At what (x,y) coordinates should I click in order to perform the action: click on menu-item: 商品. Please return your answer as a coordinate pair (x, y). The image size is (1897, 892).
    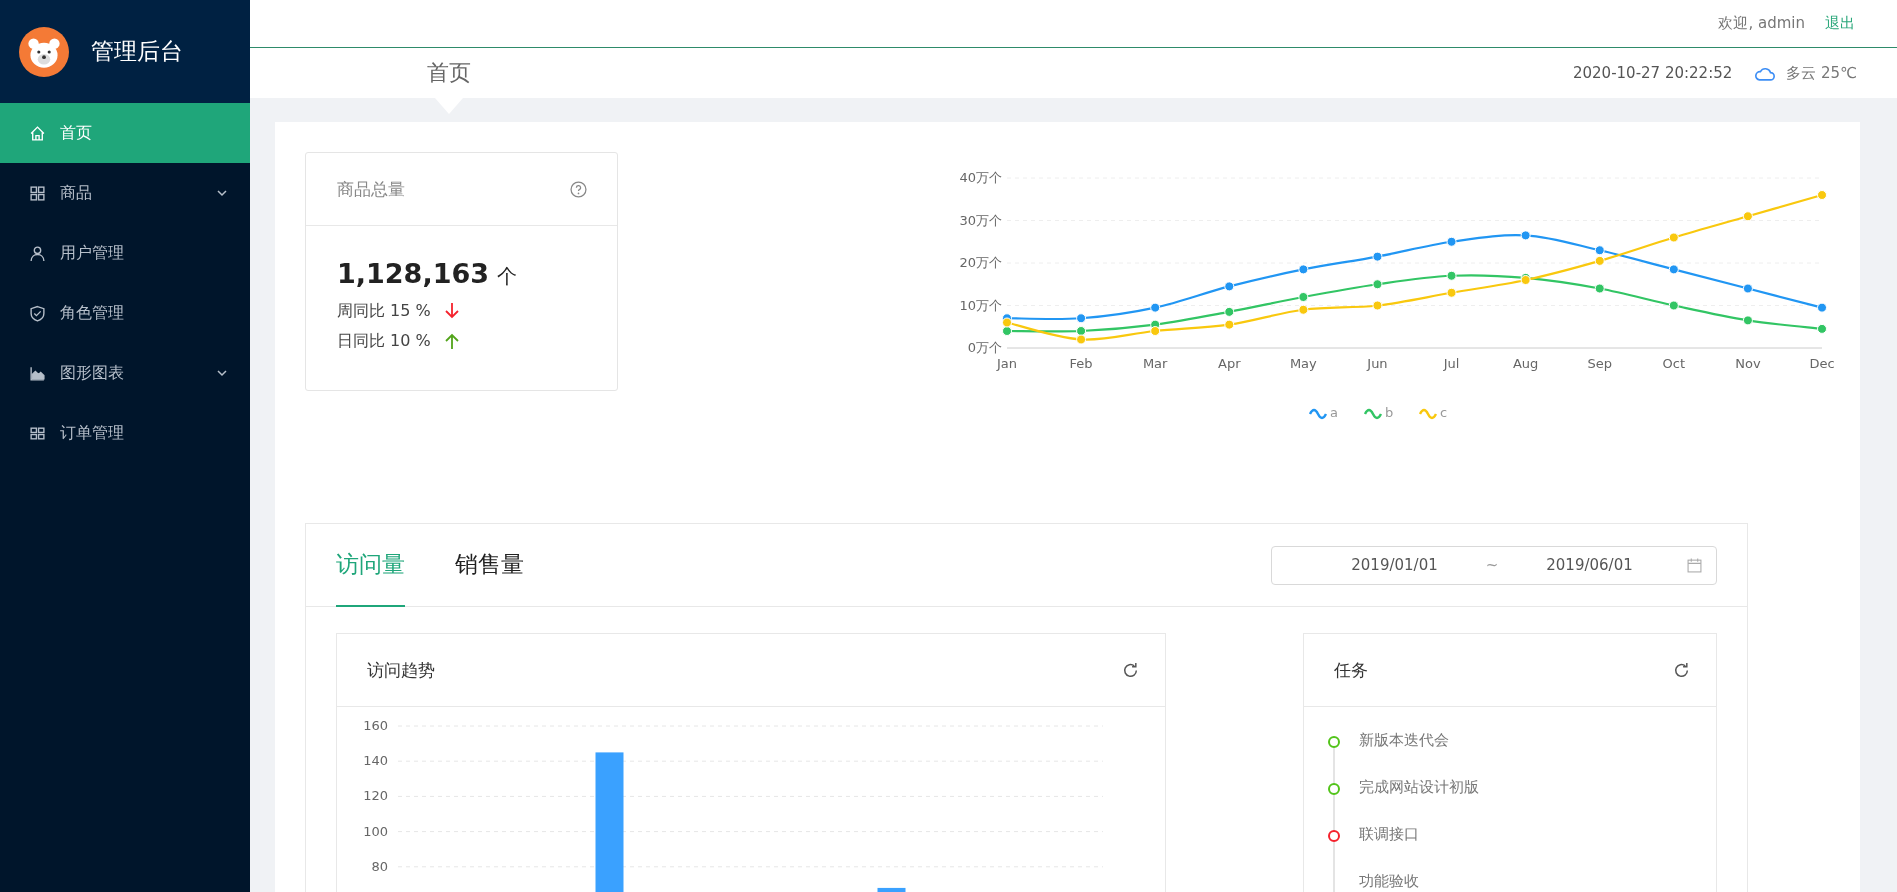
    Looking at the image, I should click on (125, 193).